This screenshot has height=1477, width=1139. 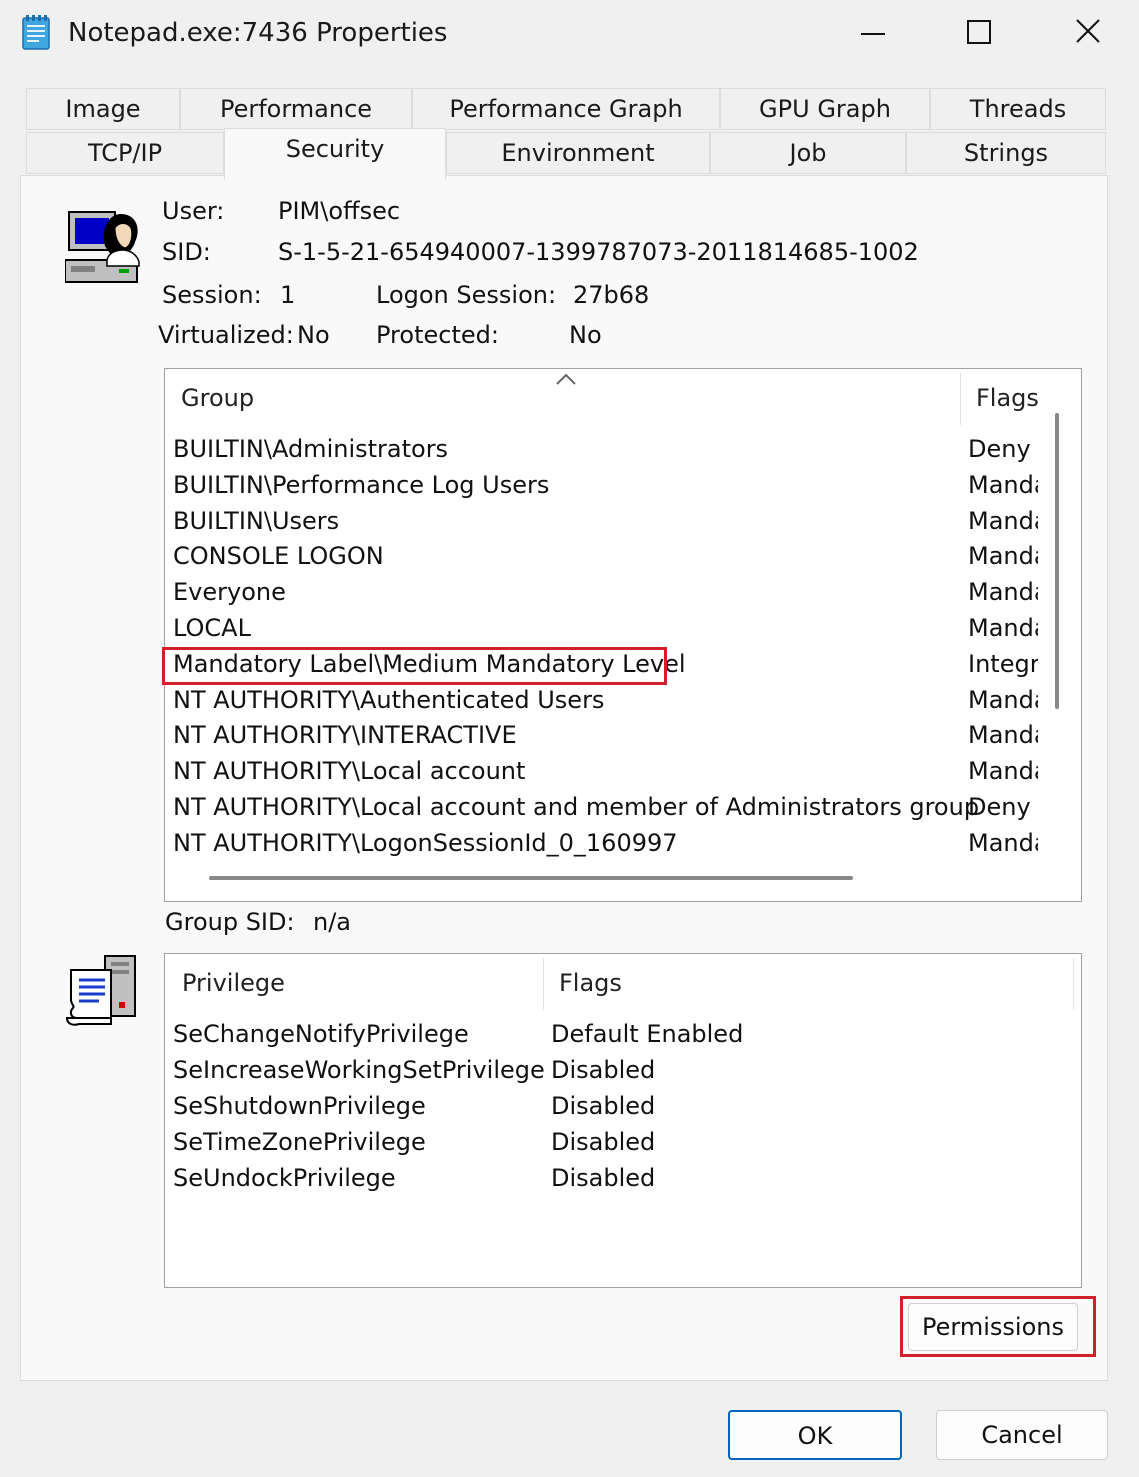 I want to click on group-row: NT AUTHORITY\INTERACTIVE Manda, so click(x=605, y=735).